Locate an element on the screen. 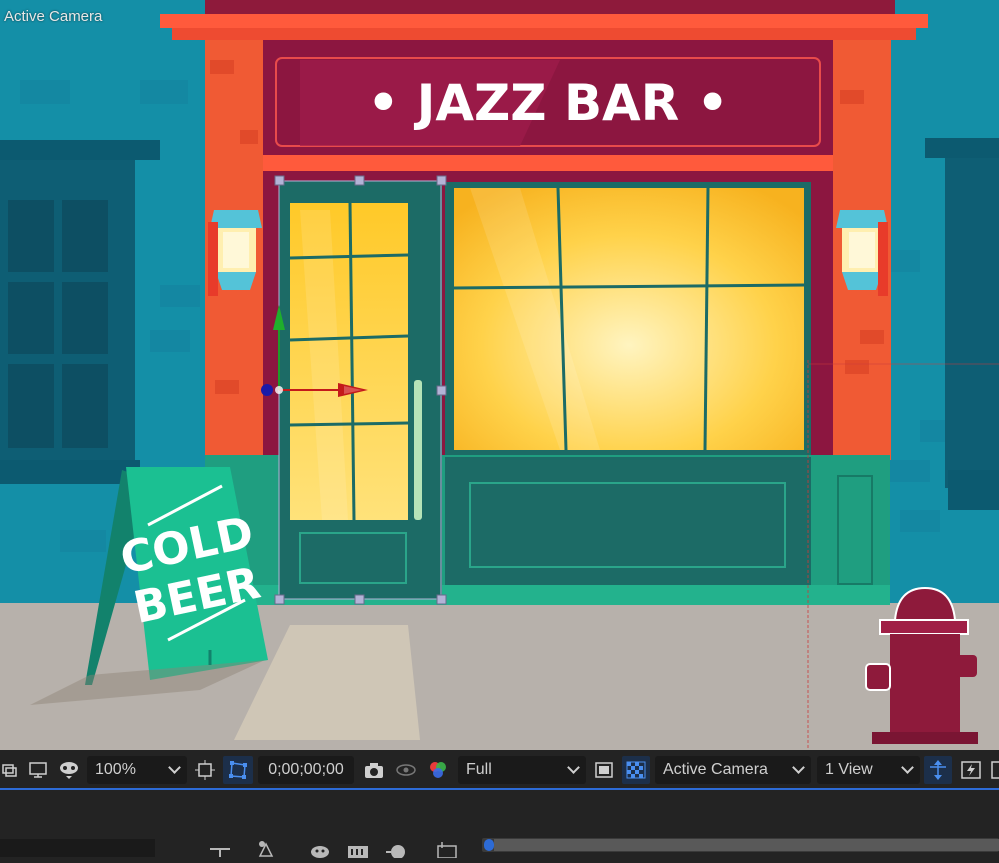  timeline-navigator is located at coordinates (740, 845).